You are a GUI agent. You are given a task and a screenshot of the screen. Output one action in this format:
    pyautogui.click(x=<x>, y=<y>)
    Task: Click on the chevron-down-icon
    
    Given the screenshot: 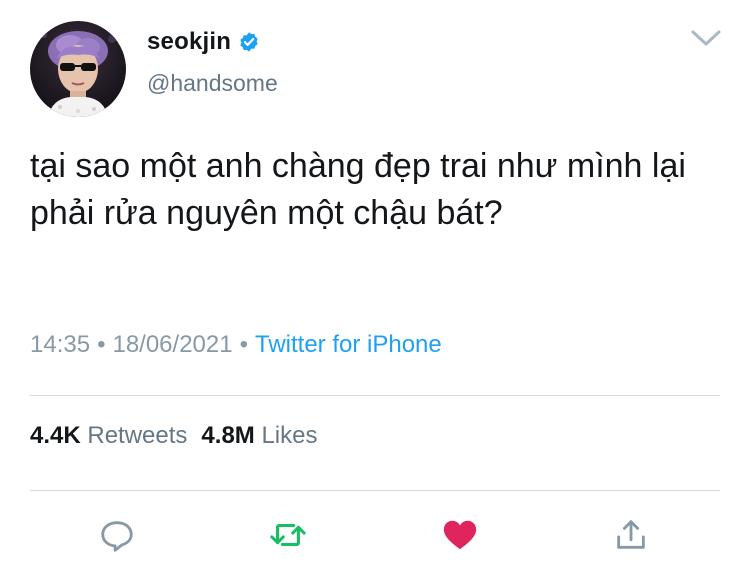 What is the action you would take?
    pyautogui.click(x=706, y=38)
    